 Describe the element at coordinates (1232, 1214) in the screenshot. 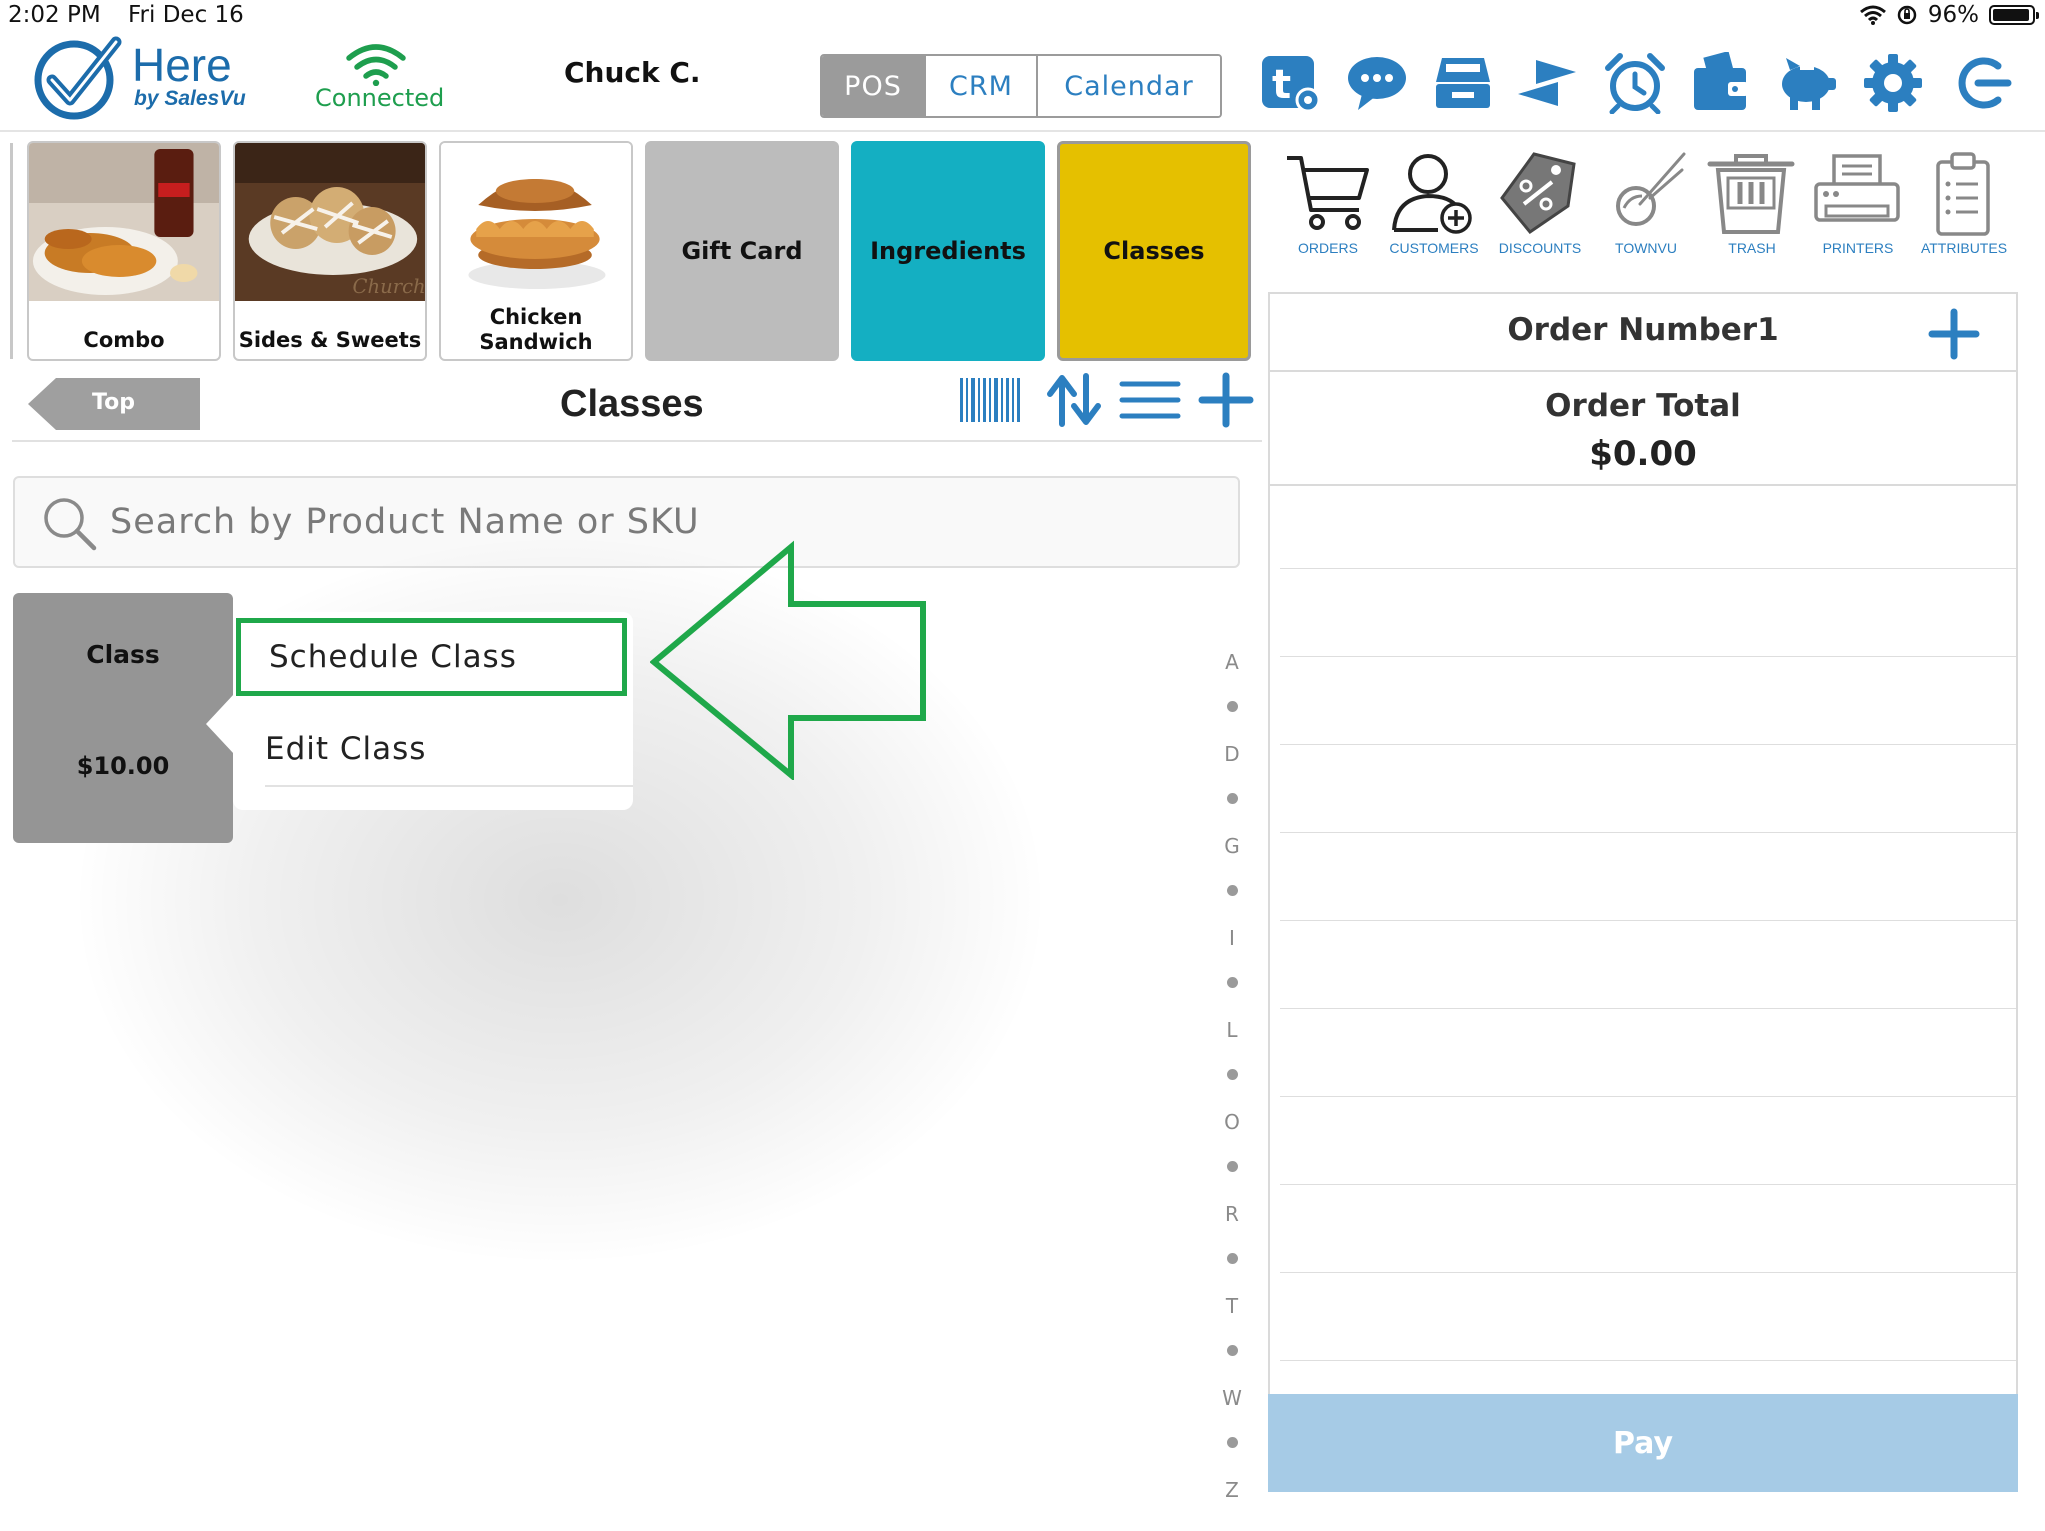

I see `alpha-index-letter: R` at that location.